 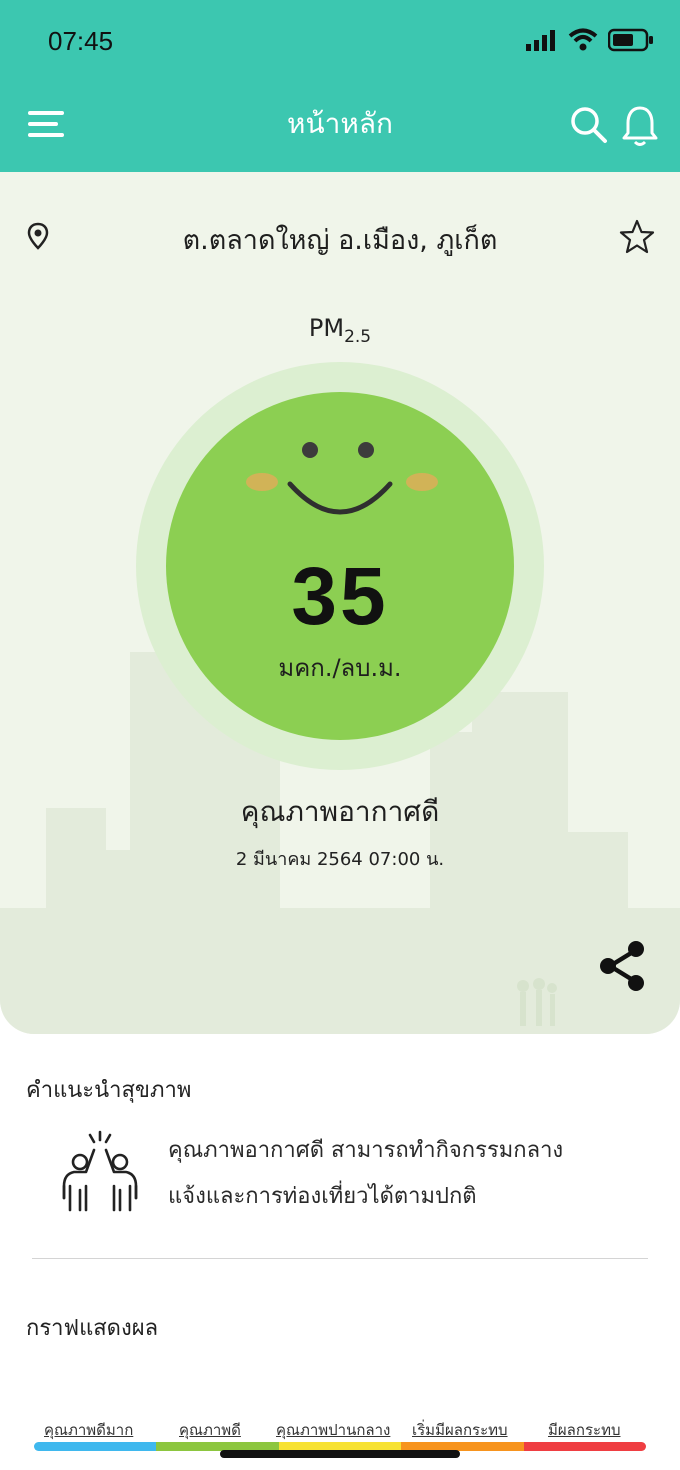 What do you see at coordinates (366, 1150) in the screenshot?
I see `health-advice-line-1: คุณภาพอากาศดี สามารถทำกิจกรรมกลาง` at bounding box center [366, 1150].